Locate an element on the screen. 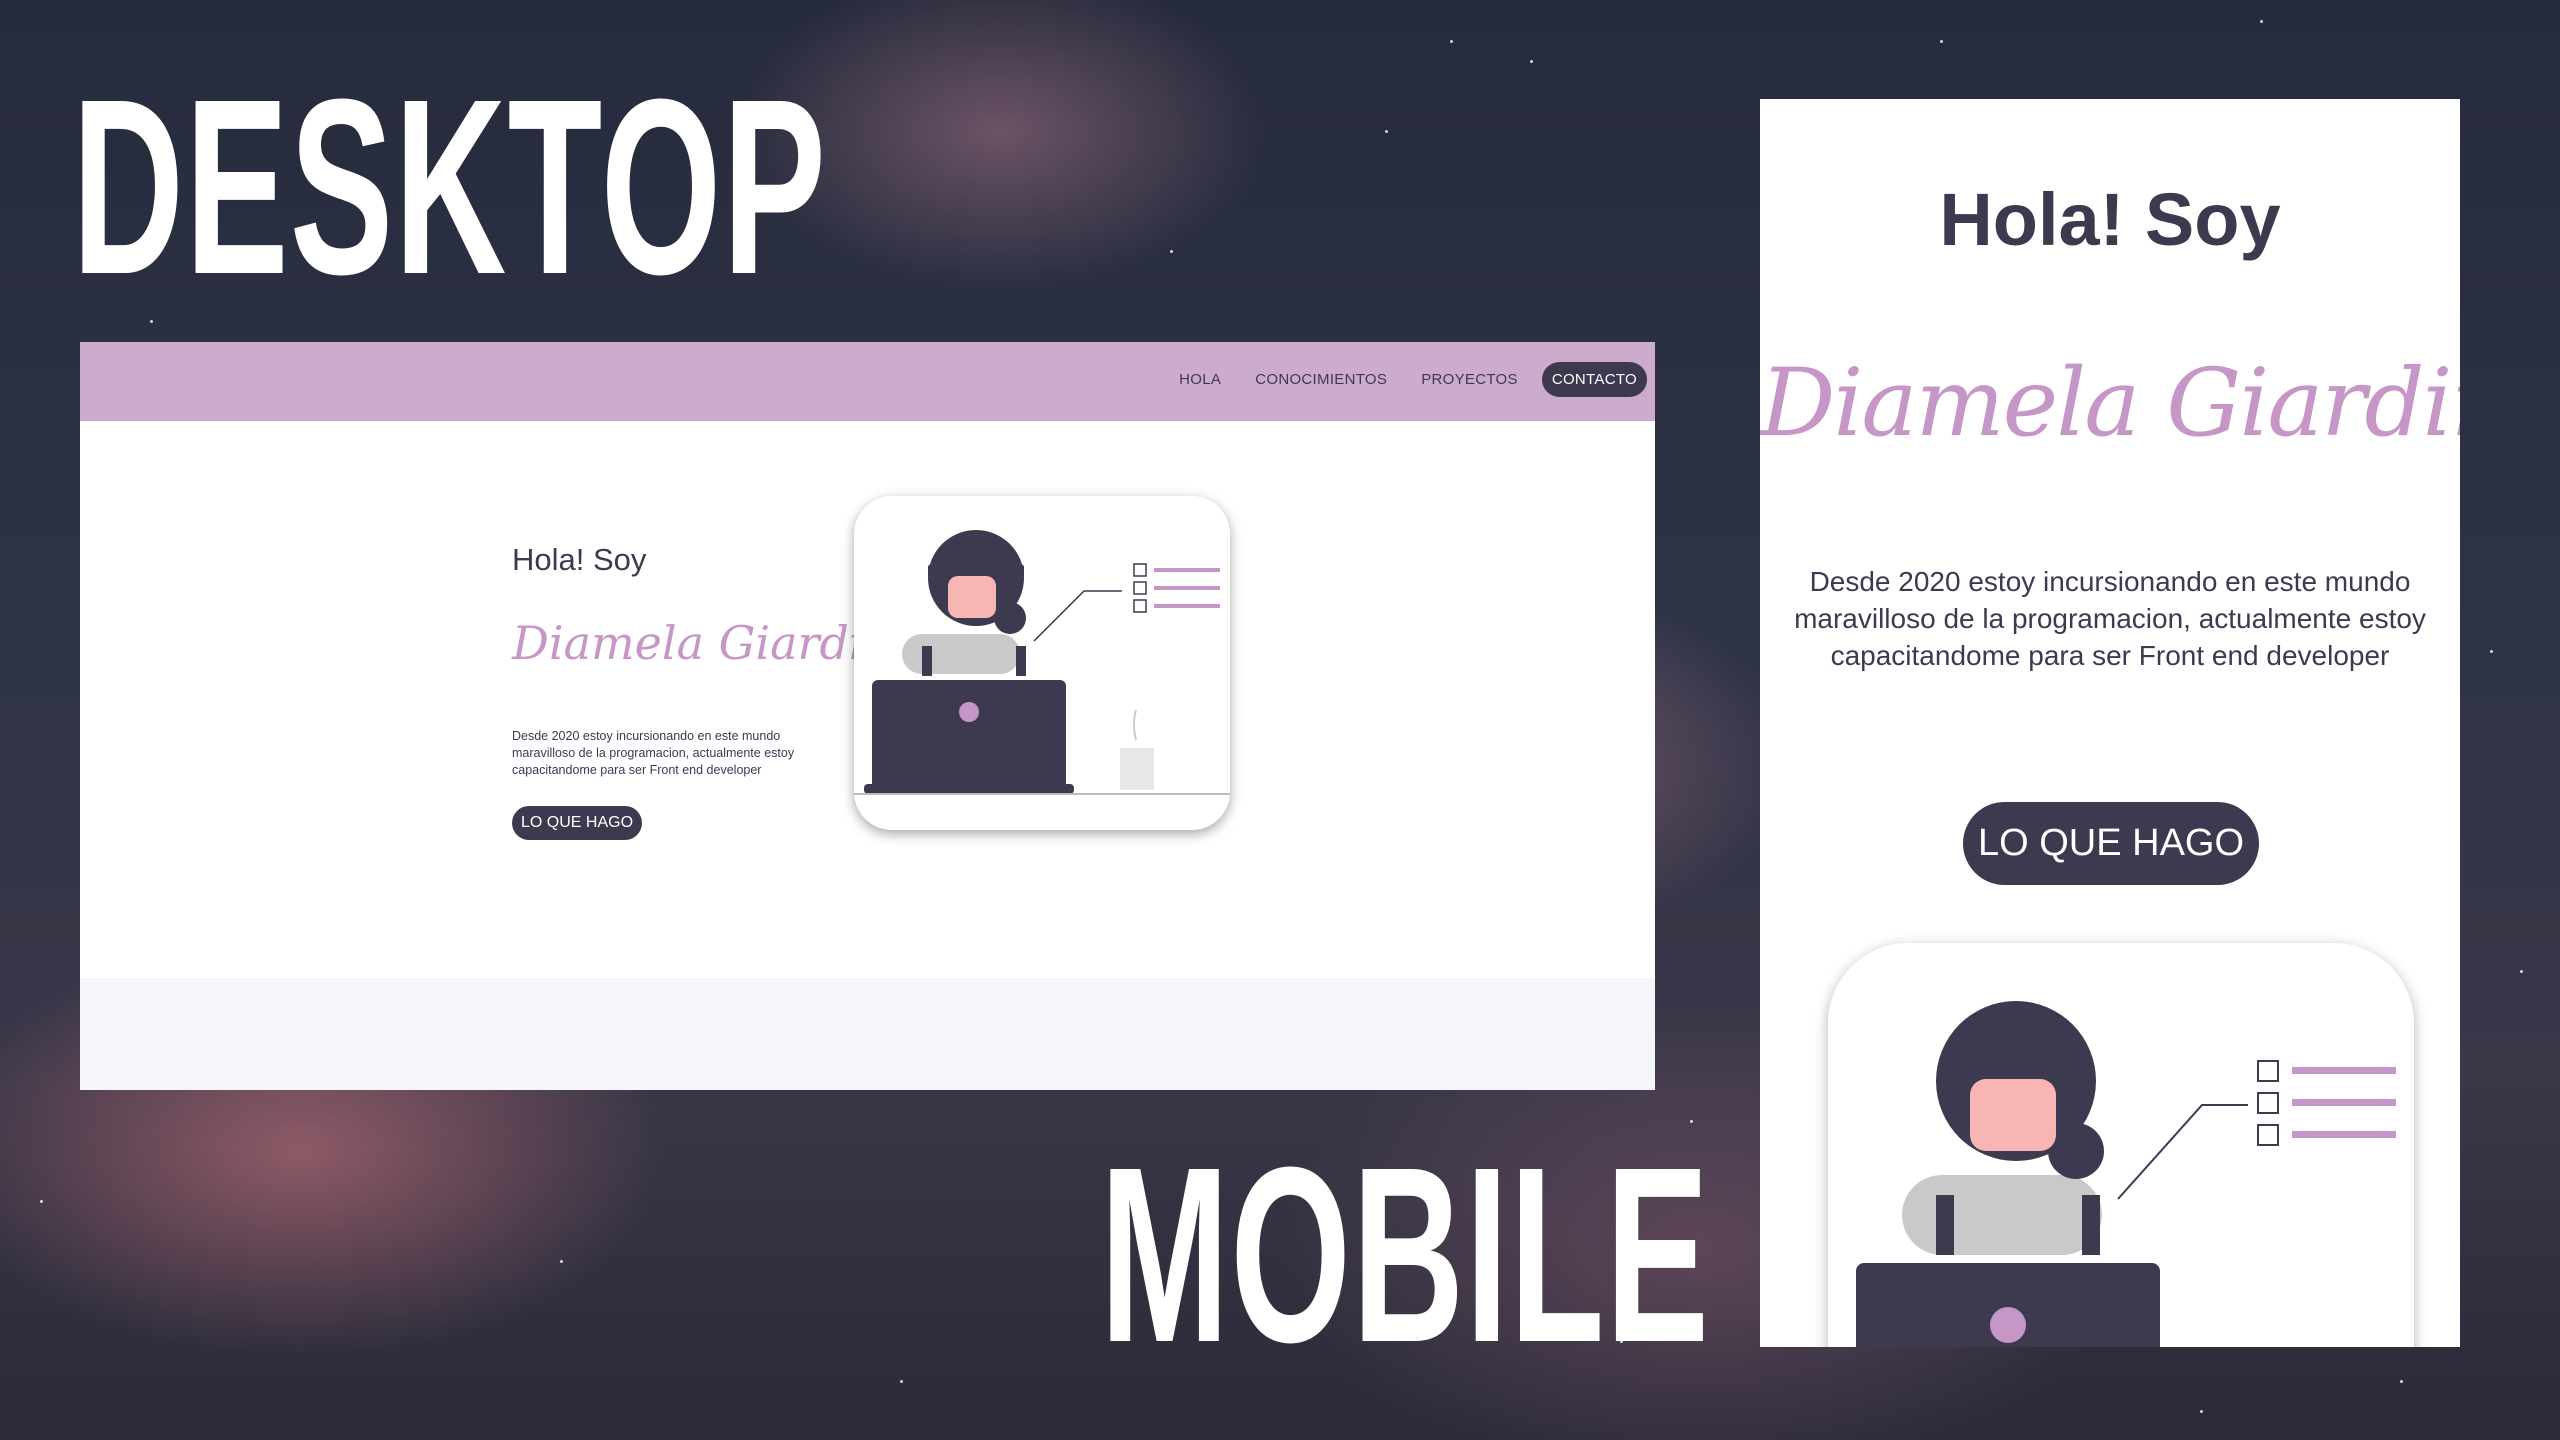 The image size is (2560, 1440). nav-item-proyectos: PROYECTOS is located at coordinates (1469, 379).